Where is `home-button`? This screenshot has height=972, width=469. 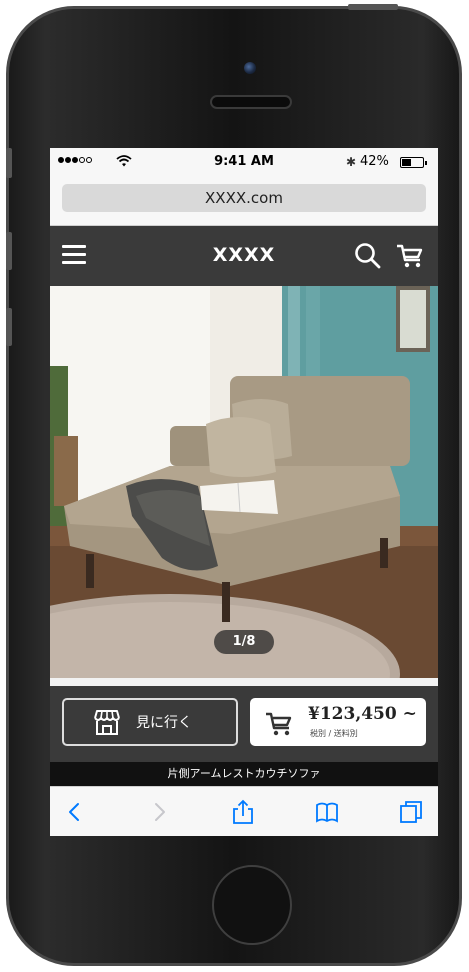
home-button is located at coordinates (252, 905).